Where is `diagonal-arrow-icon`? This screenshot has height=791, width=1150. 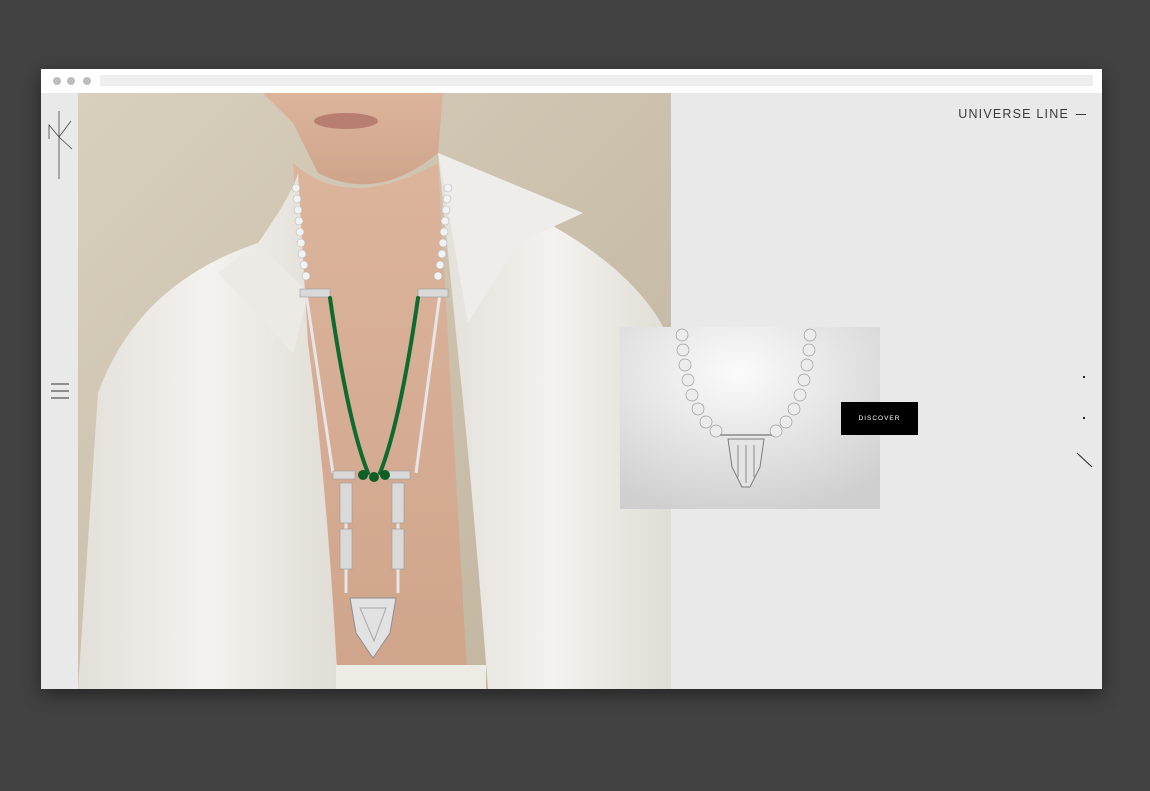
diagonal-arrow-icon is located at coordinates (1085, 460).